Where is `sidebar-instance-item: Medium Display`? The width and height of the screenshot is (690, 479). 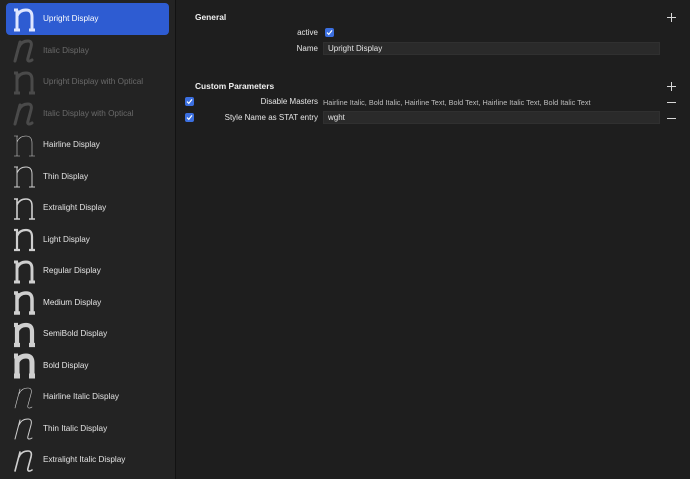 sidebar-instance-item: Medium Display is located at coordinates (87, 303).